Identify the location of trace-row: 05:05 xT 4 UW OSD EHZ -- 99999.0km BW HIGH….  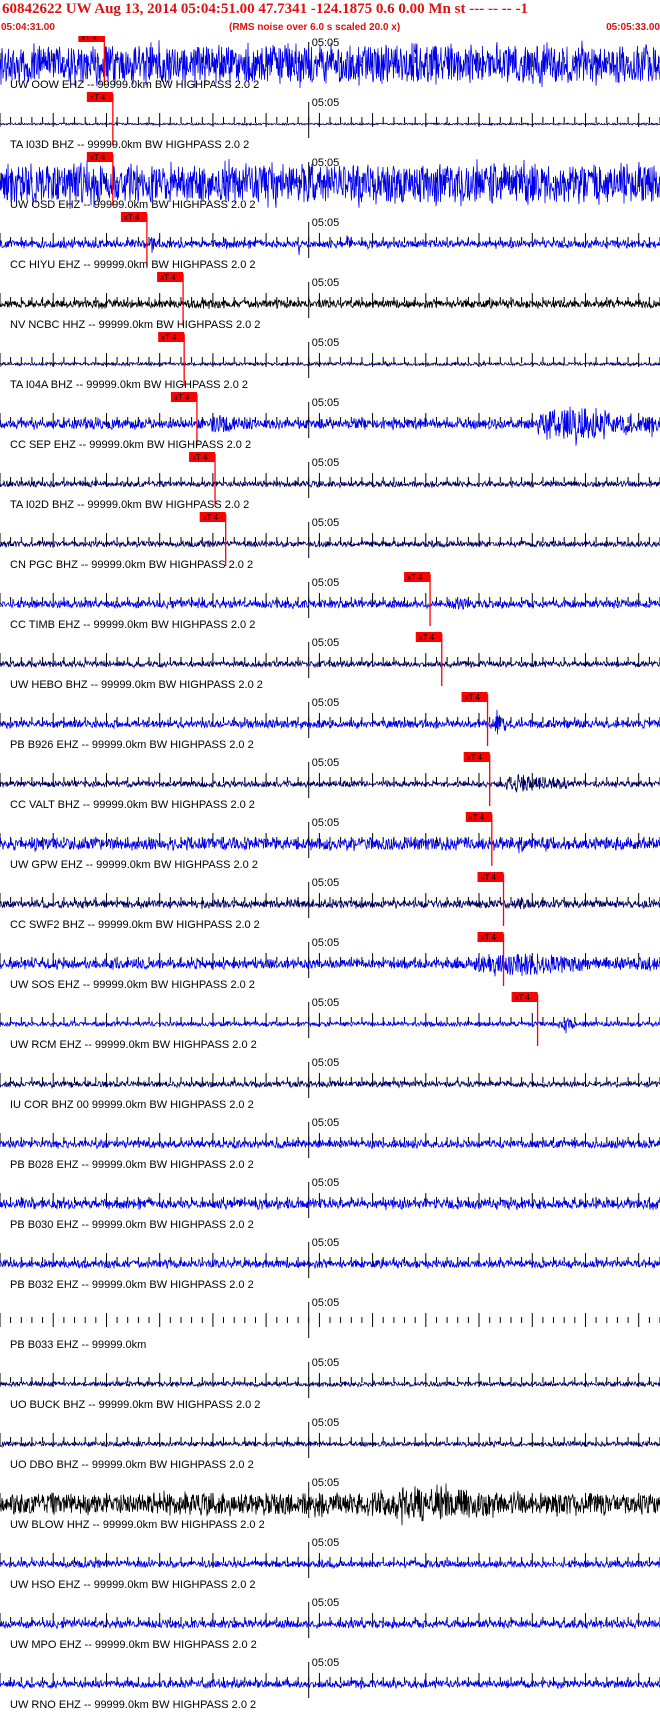
(330, 181).